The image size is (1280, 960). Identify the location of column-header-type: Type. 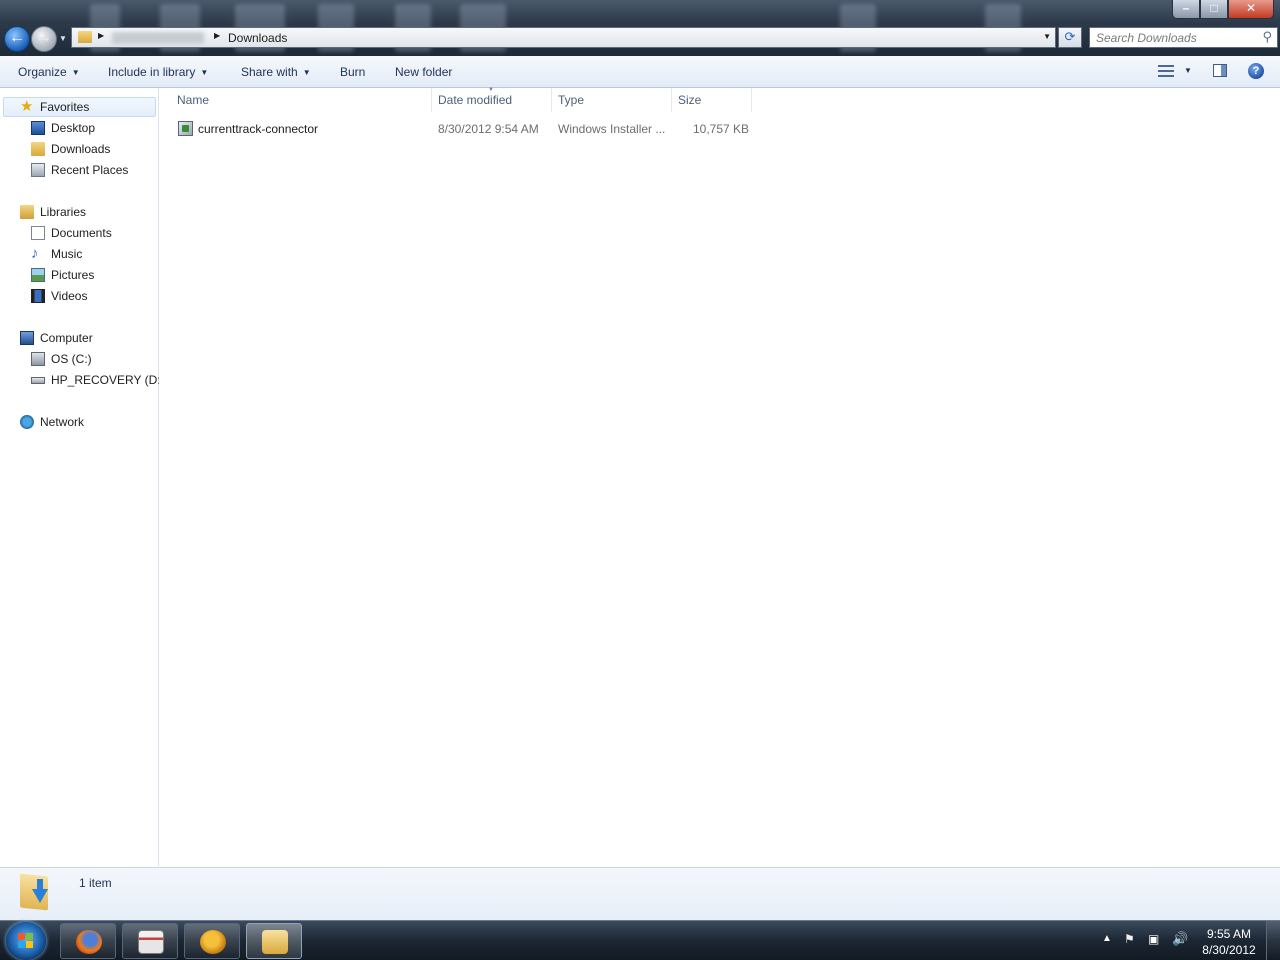
(612, 100).